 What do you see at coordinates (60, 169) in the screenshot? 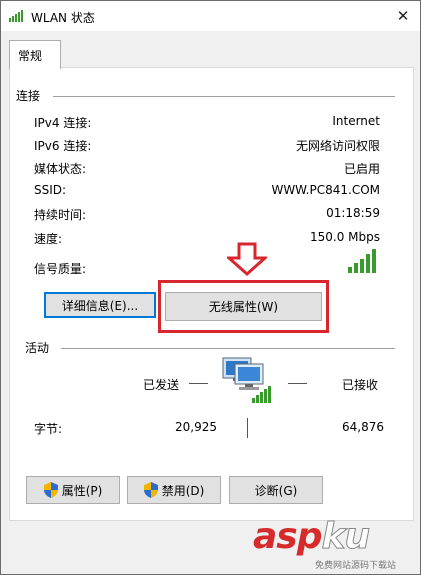
I see `media-state-label: 媒体状态:` at bounding box center [60, 169].